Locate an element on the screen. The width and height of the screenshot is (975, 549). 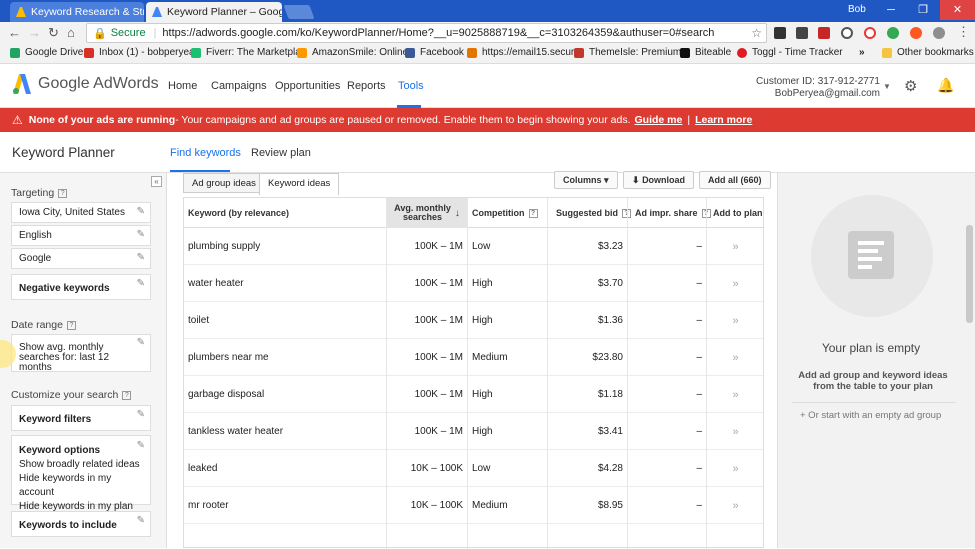
nav-reports: Reports is located at coordinates (366, 86).